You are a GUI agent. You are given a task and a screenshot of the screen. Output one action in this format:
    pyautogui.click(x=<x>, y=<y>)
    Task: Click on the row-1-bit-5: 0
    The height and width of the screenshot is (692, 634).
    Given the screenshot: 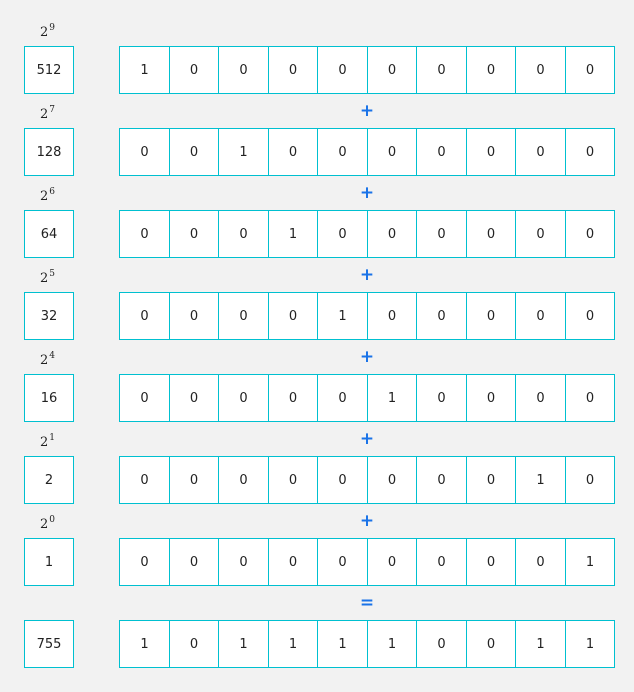 What is the action you would take?
    pyautogui.click(x=392, y=152)
    